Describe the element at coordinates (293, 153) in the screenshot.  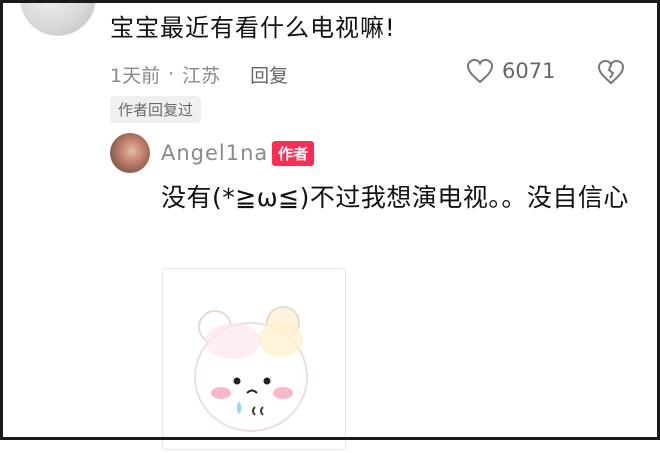
I see `author-tag: 作者` at that location.